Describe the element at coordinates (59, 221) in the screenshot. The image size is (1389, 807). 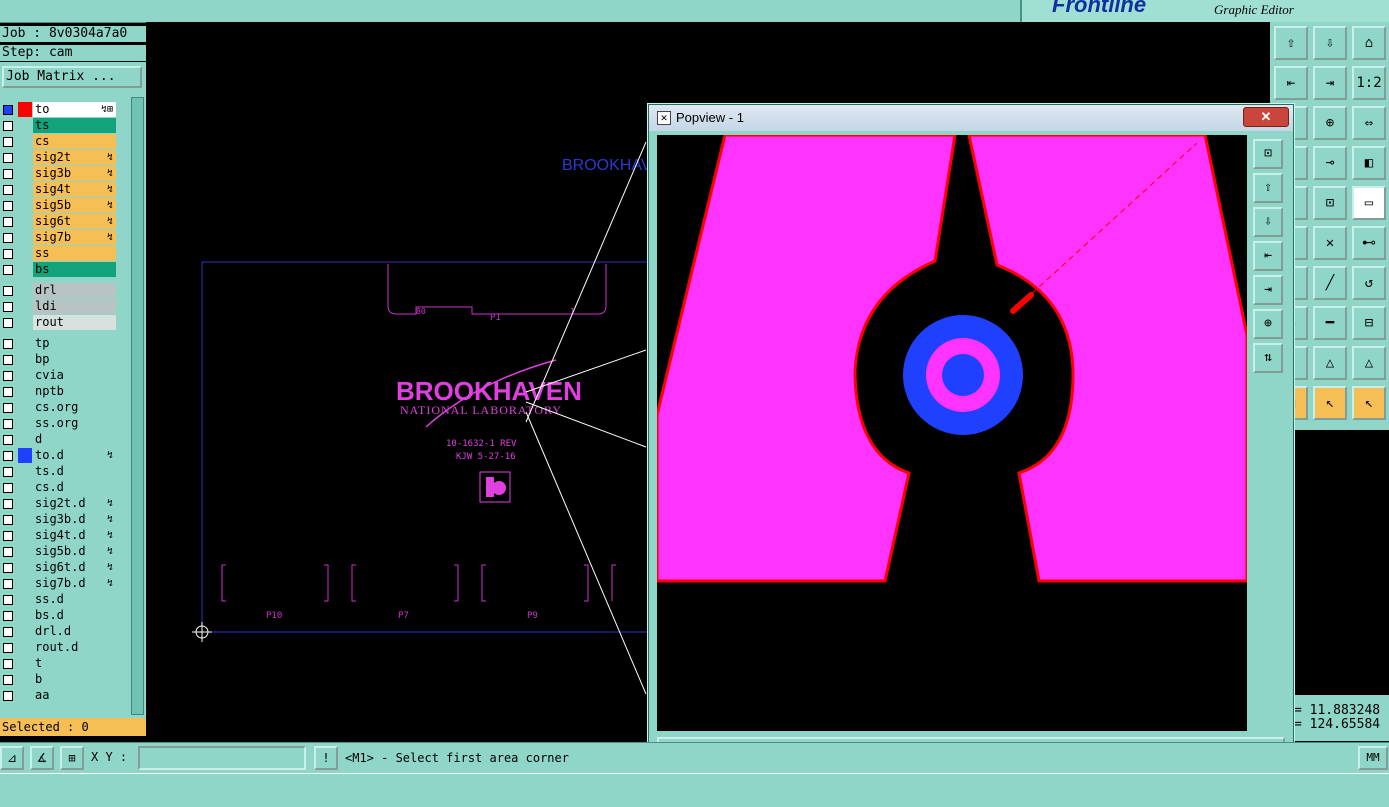
I see `layer-row-sig6t: sig6t ↯` at that location.